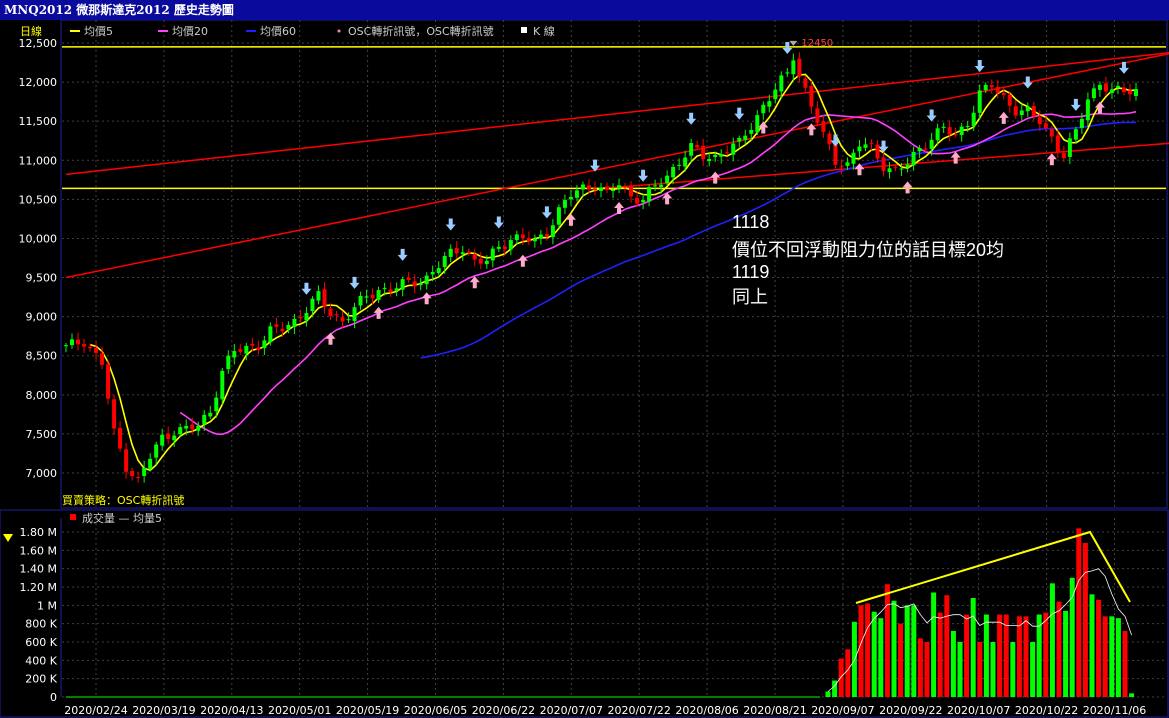 The height and width of the screenshot is (718, 1169). Describe the element at coordinates (41, 660) in the screenshot. I see `volume-tick-label: 400 K` at that location.